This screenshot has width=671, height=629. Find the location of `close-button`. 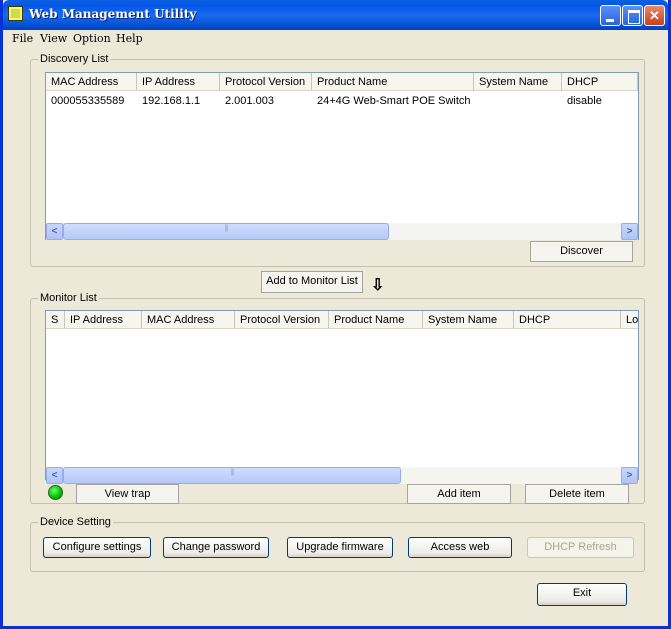

close-button is located at coordinates (654, 15).